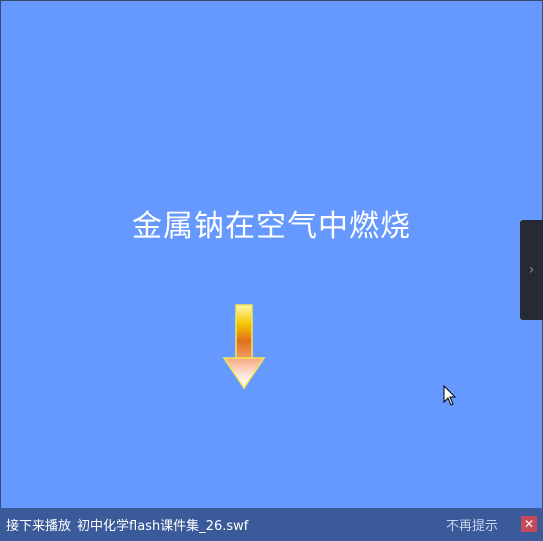 The width and height of the screenshot is (543, 541). I want to click on next-file-link: 初中化学flash课件集_26.swf, so click(162, 524).